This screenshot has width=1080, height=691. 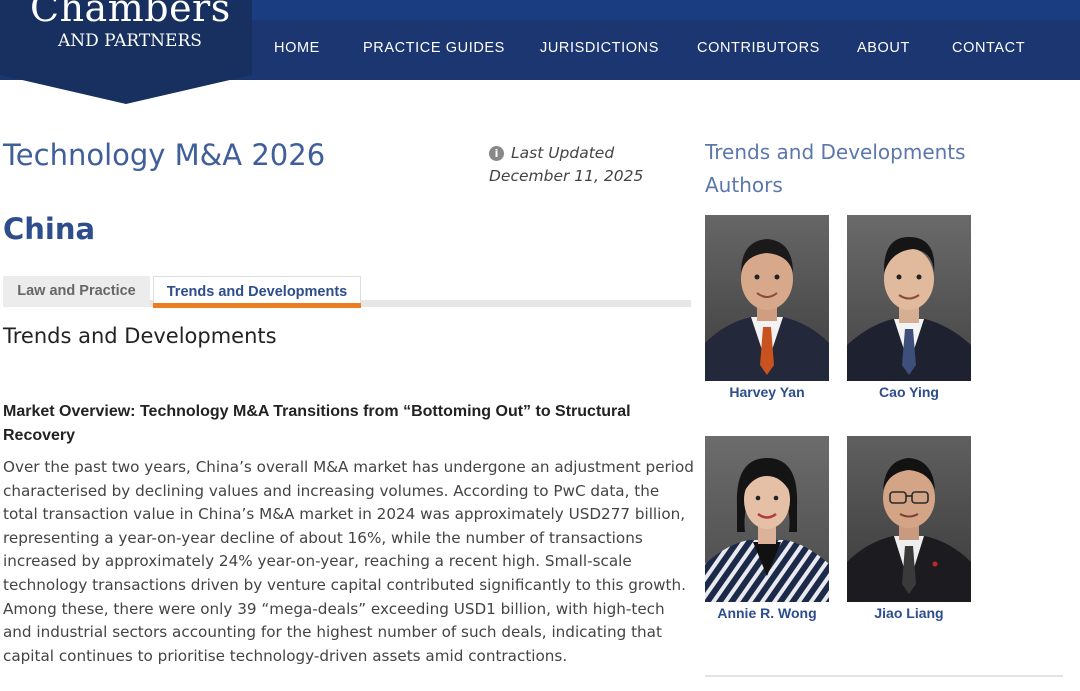 I want to click on sidebar-title-line1: Trends and Developments, so click(x=835, y=152).